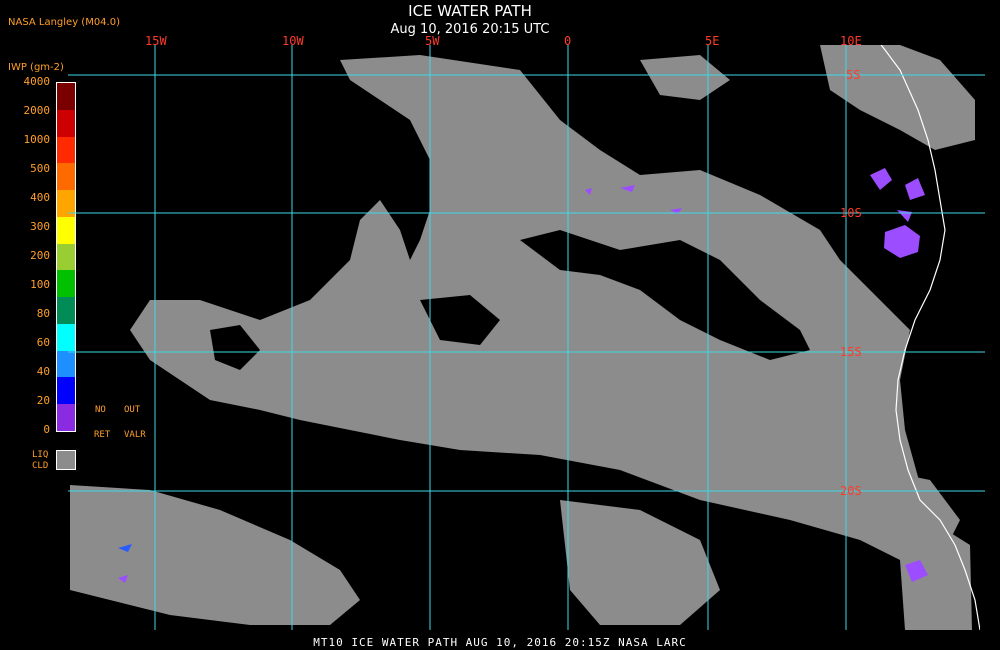 The image size is (1000, 650). What do you see at coordinates (853, 75) in the screenshot?
I see `lat-label-5s: 5S` at bounding box center [853, 75].